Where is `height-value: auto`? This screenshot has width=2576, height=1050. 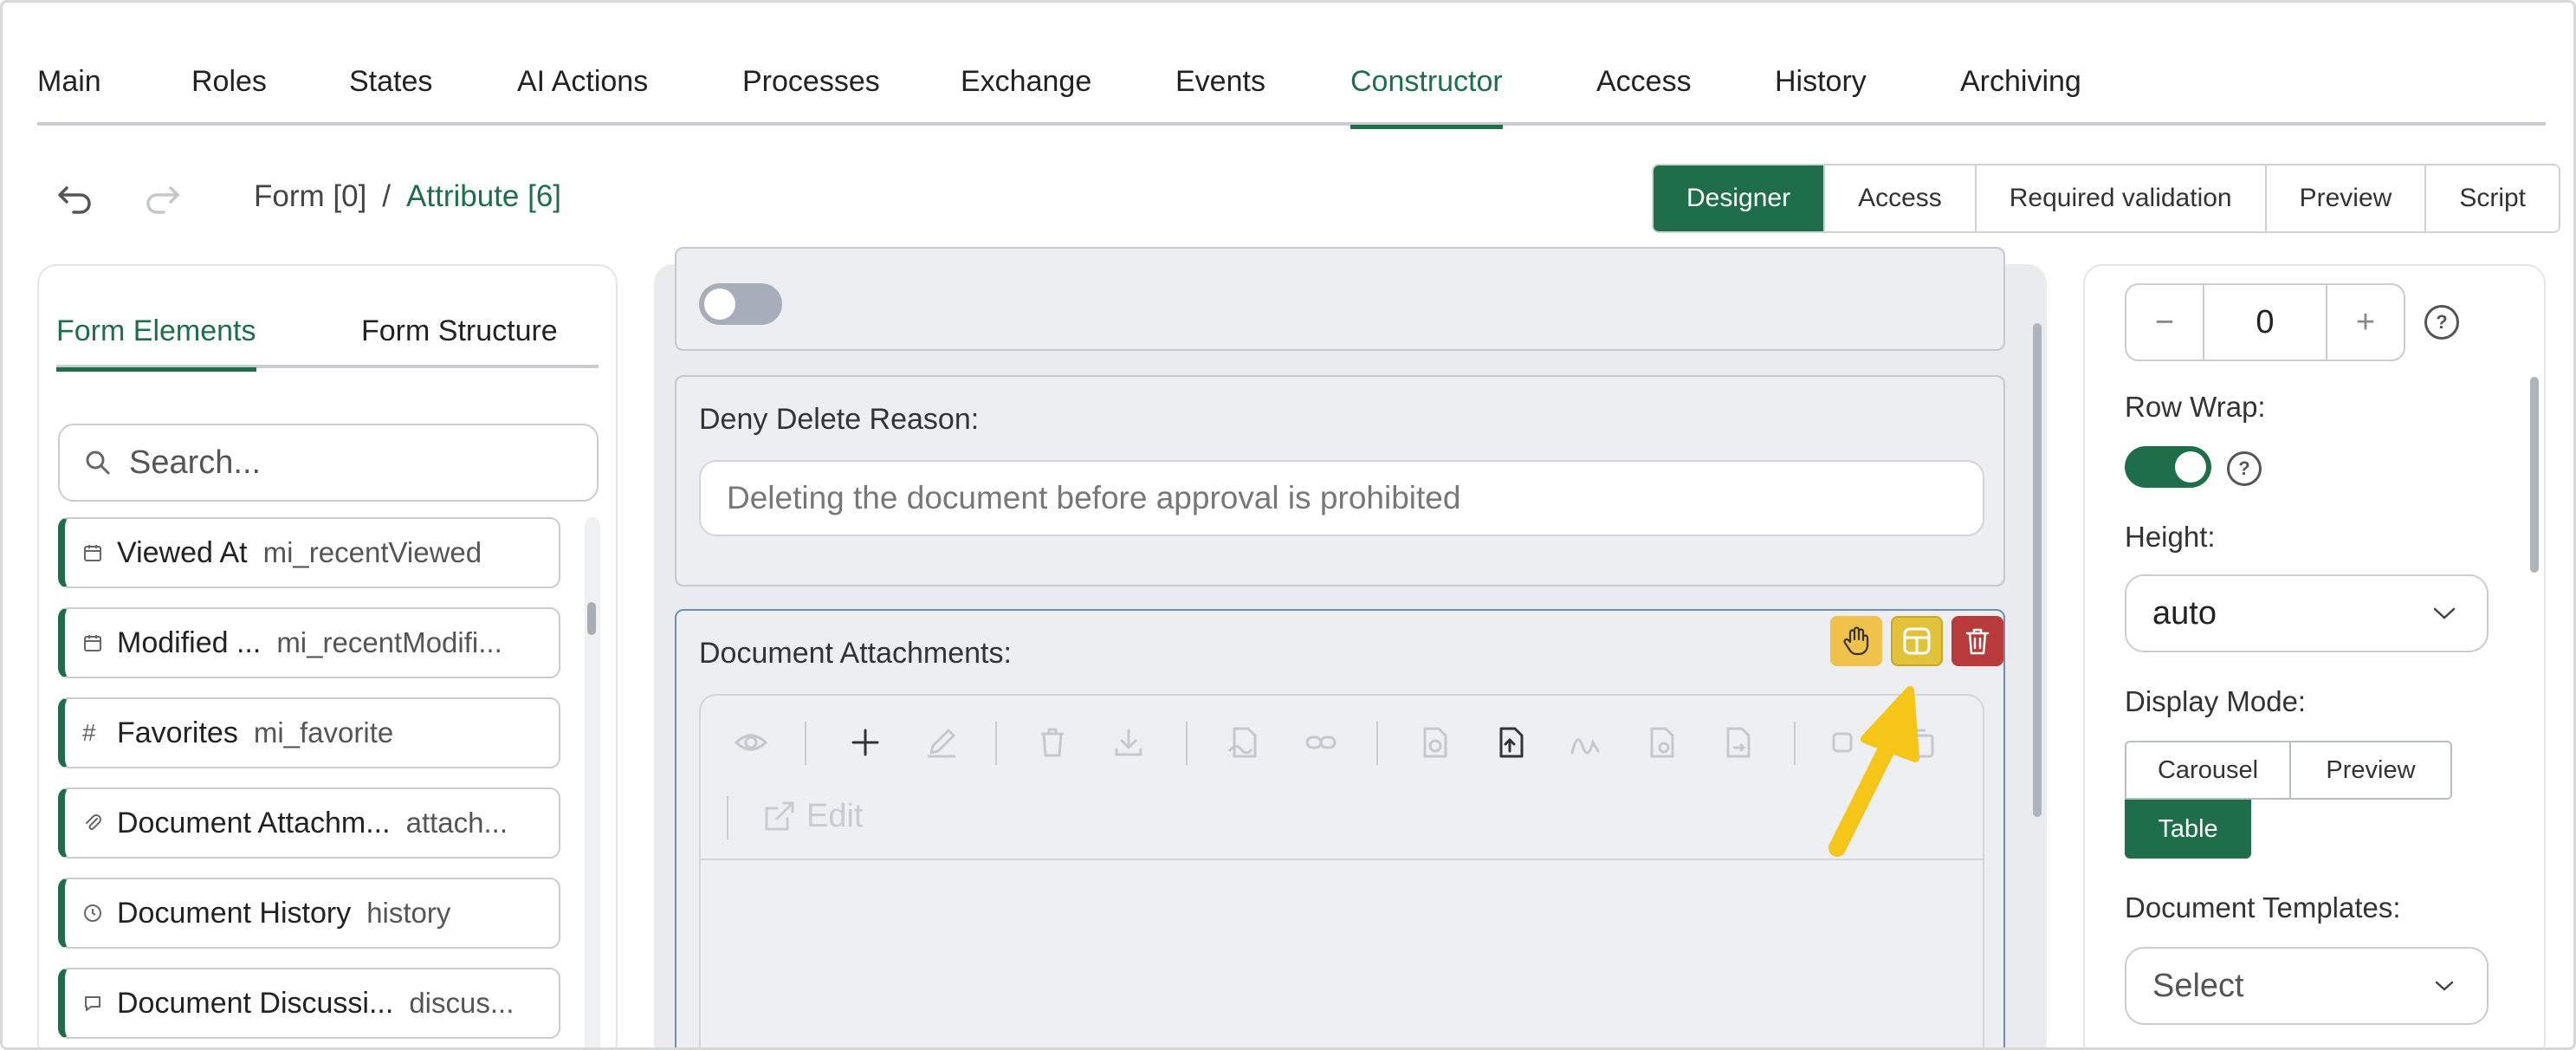 height-value: auto is located at coordinates (2184, 613).